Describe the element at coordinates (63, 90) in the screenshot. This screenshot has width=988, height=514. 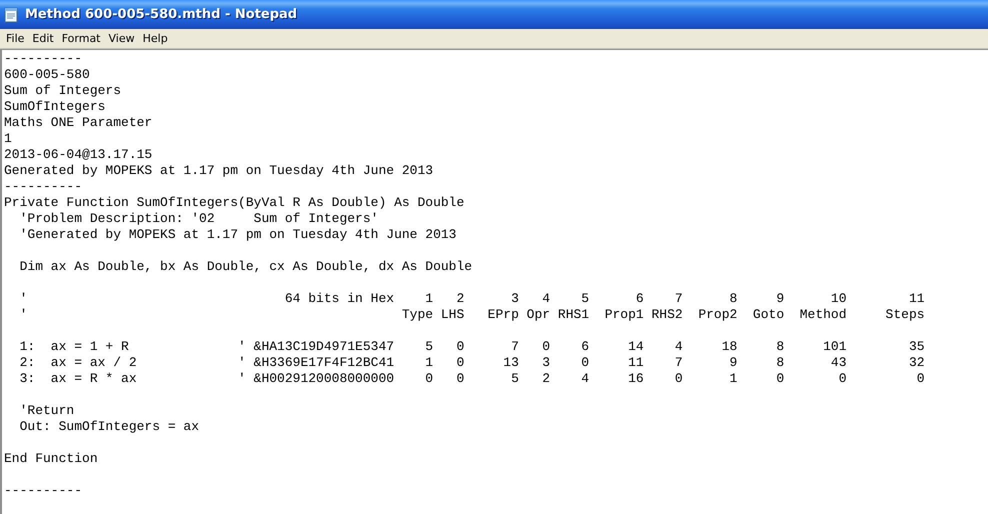
I see `text-line: Sum of Integers` at that location.